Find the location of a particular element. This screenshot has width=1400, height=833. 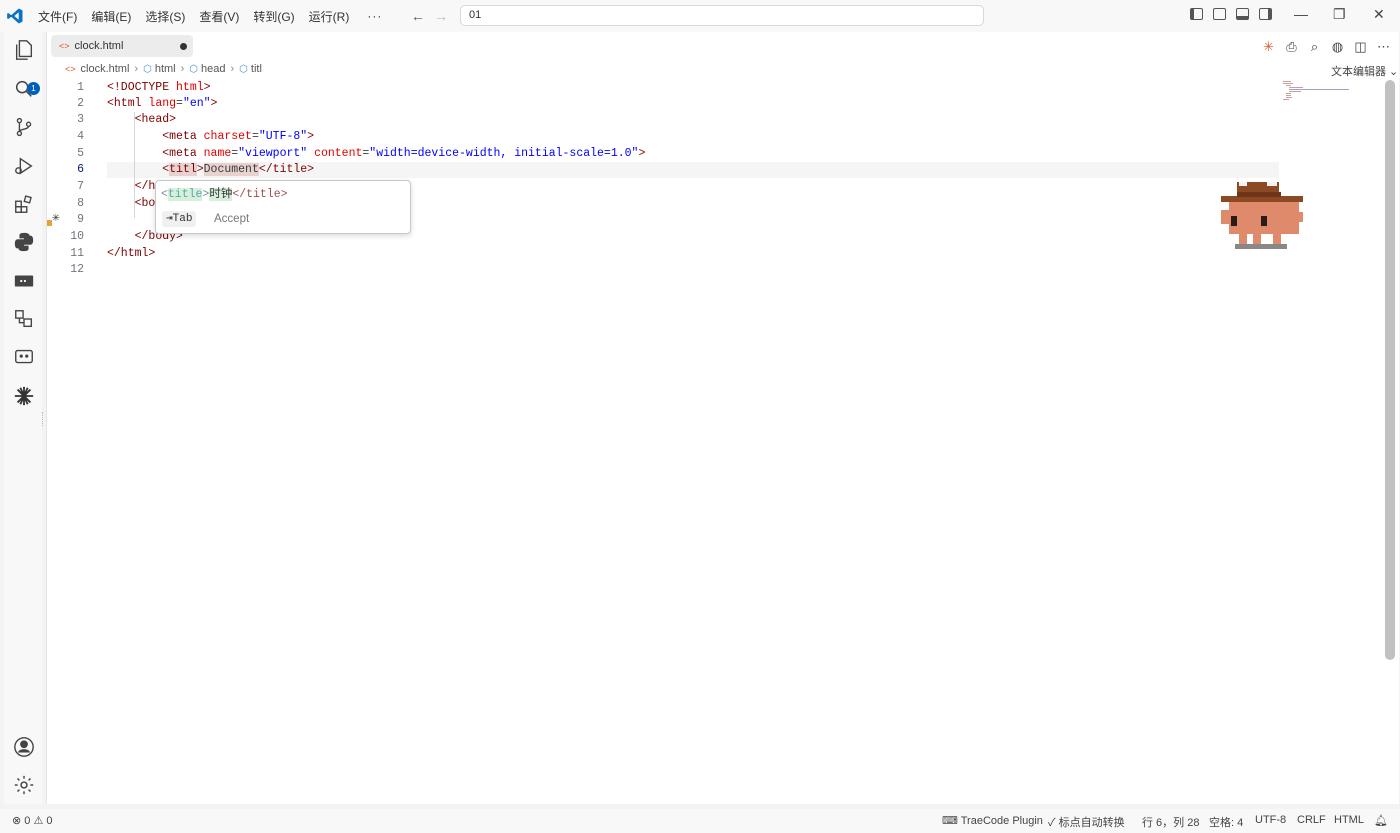

plugin-label: TraeCode Plugin is located at coordinates (1001, 821).